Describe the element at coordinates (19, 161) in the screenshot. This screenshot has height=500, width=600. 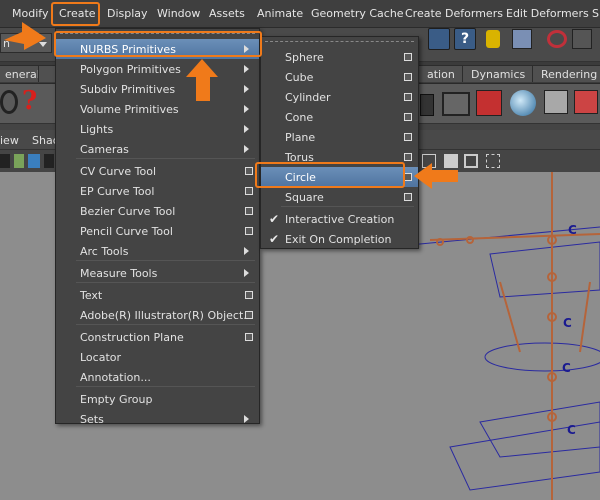
I see `bookmark-icon` at that location.